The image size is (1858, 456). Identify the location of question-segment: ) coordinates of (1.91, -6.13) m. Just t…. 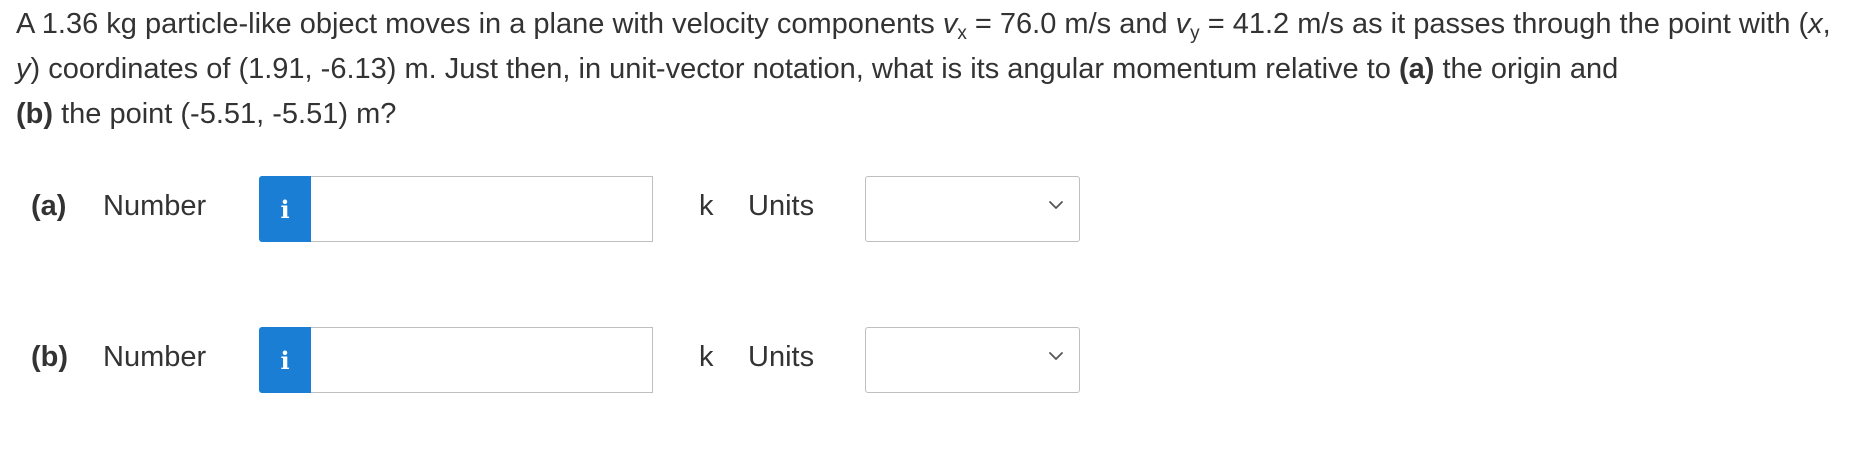
(714, 69).